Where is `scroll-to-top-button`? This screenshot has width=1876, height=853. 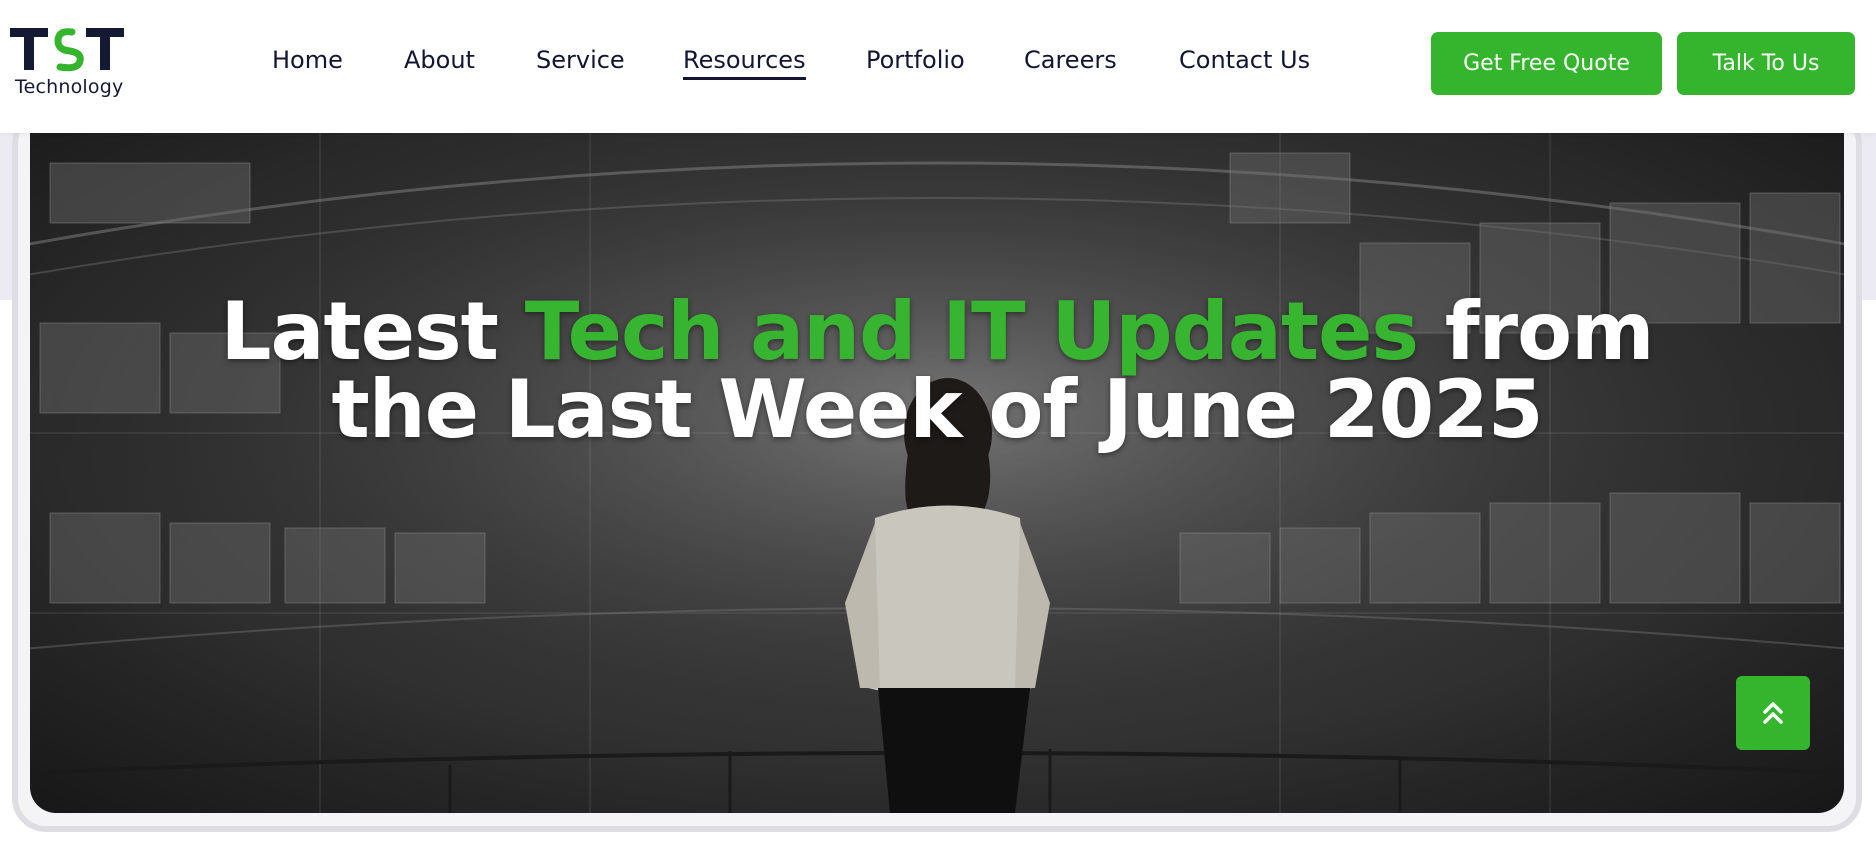 scroll-to-top-button is located at coordinates (1773, 713).